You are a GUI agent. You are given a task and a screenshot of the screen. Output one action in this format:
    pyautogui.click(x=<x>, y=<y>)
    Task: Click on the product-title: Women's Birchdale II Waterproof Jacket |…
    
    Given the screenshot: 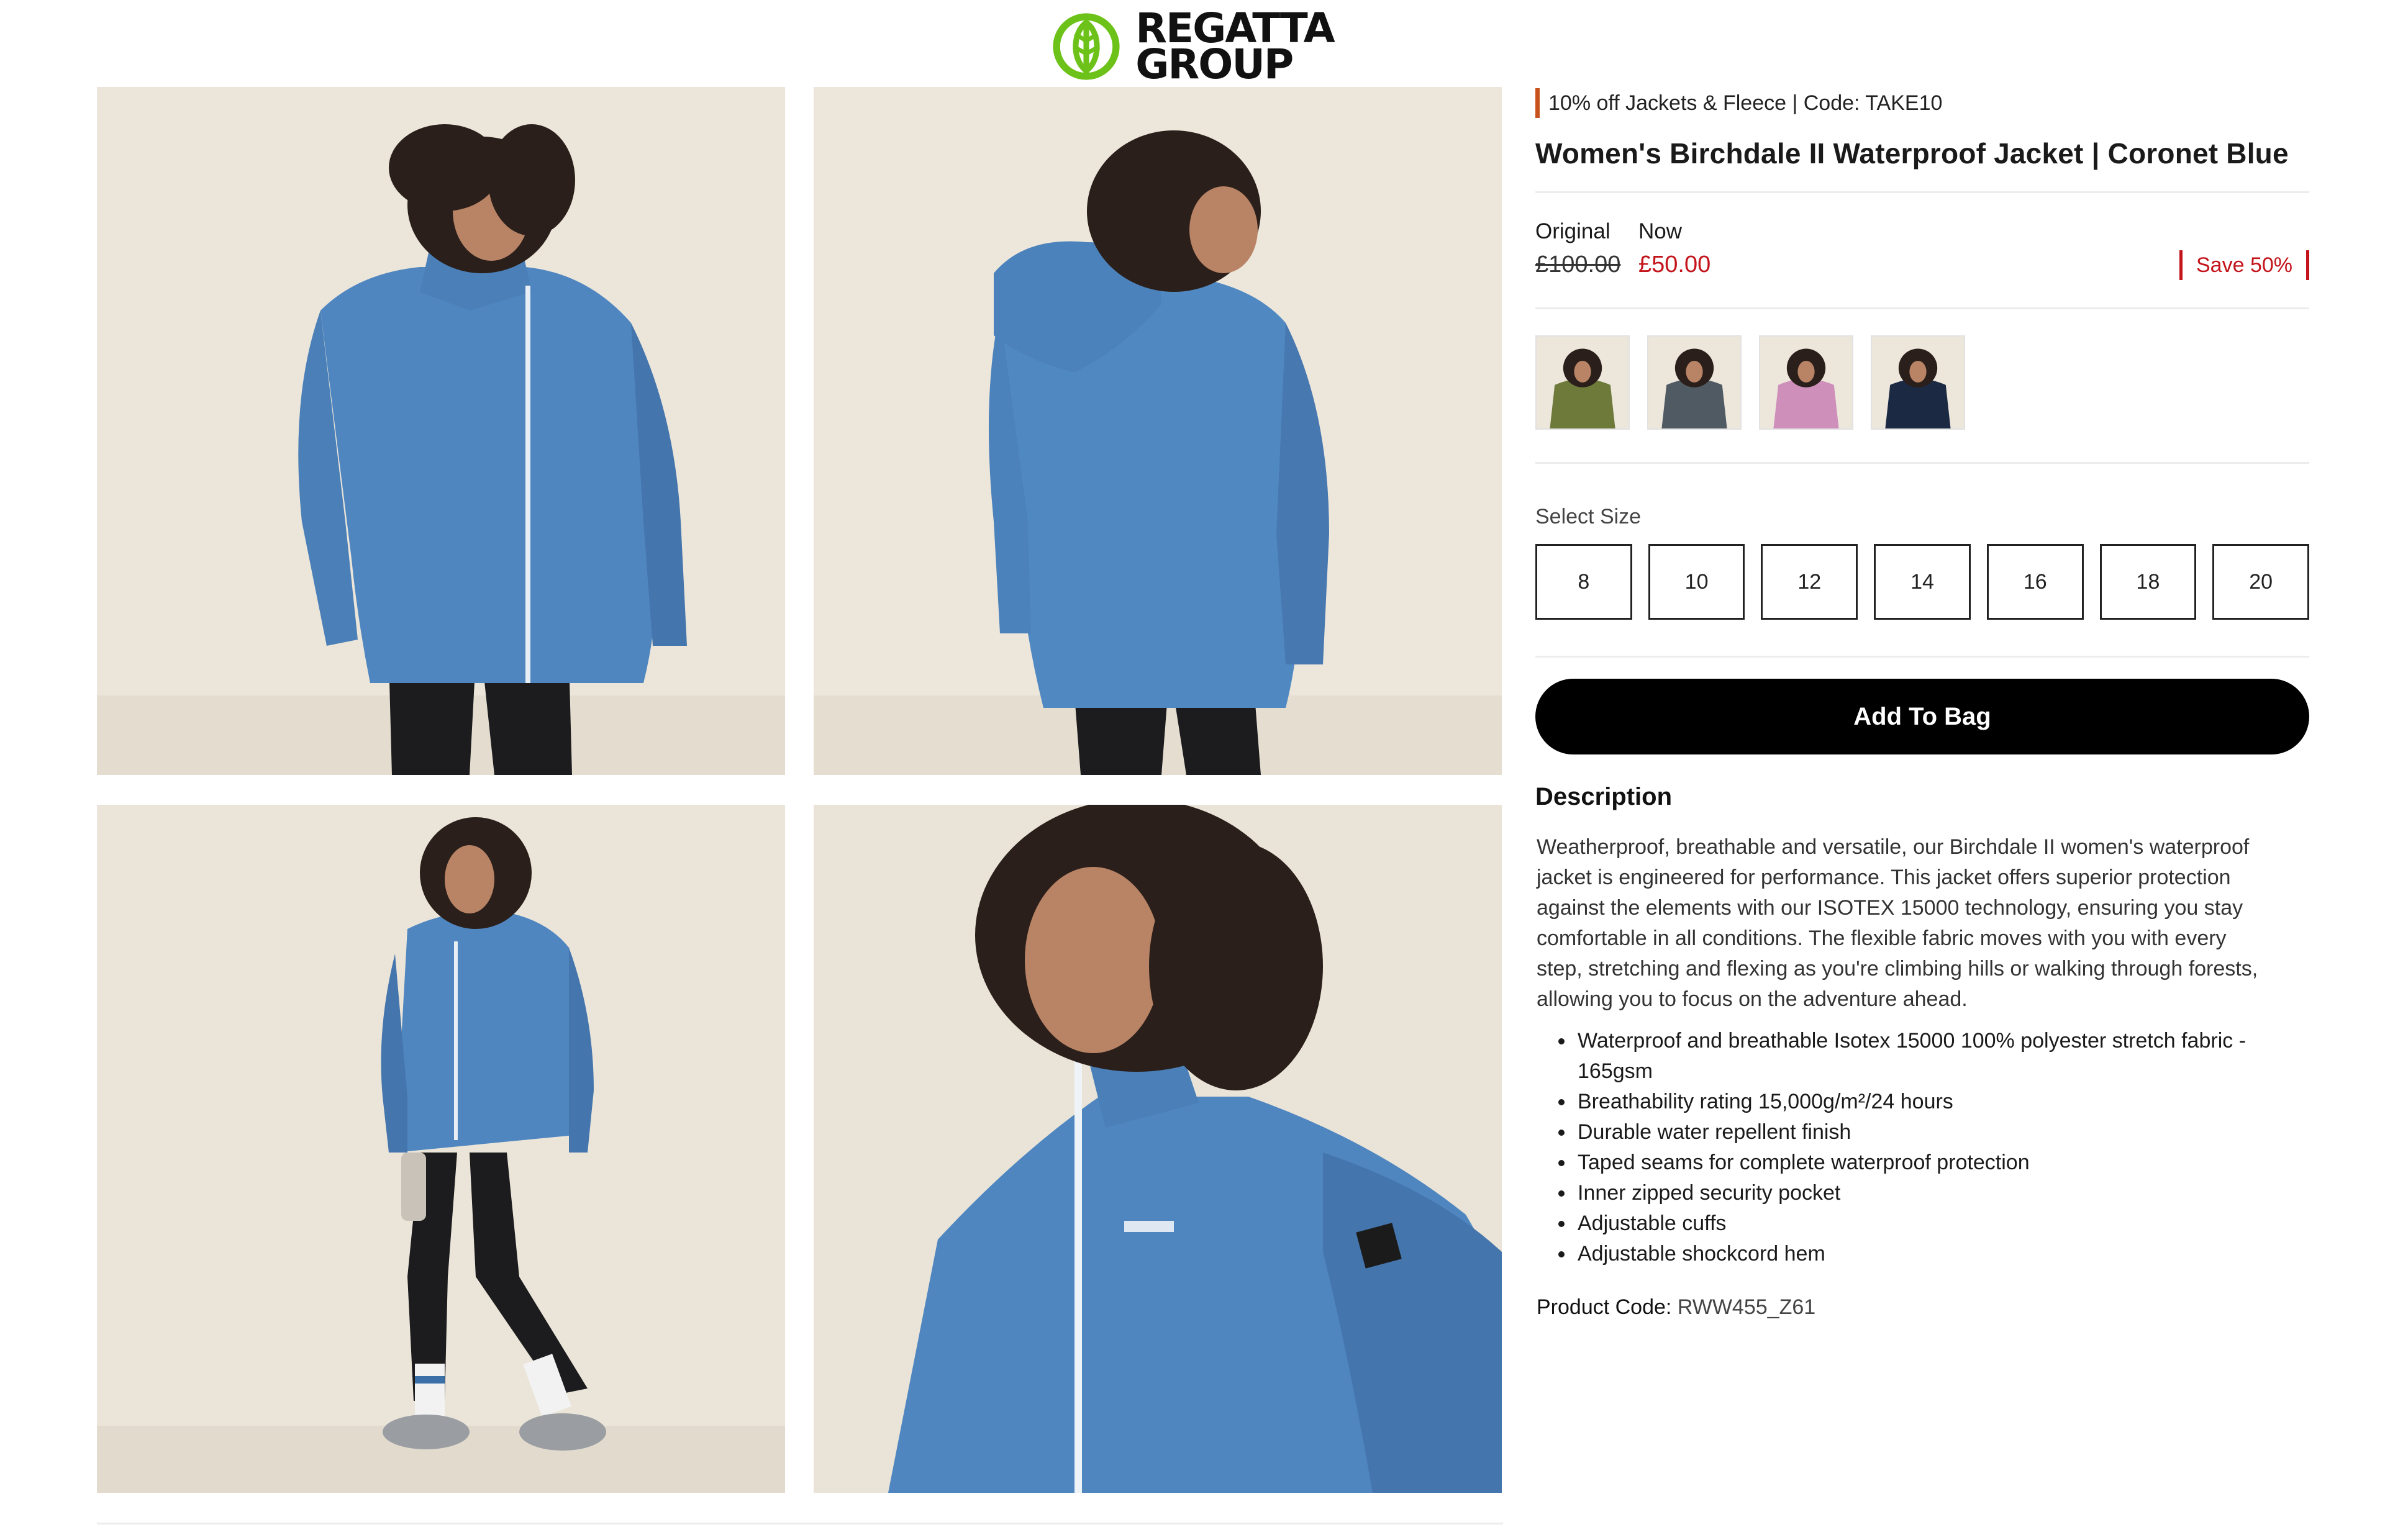 What is the action you would take?
    pyautogui.click(x=1912, y=153)
    